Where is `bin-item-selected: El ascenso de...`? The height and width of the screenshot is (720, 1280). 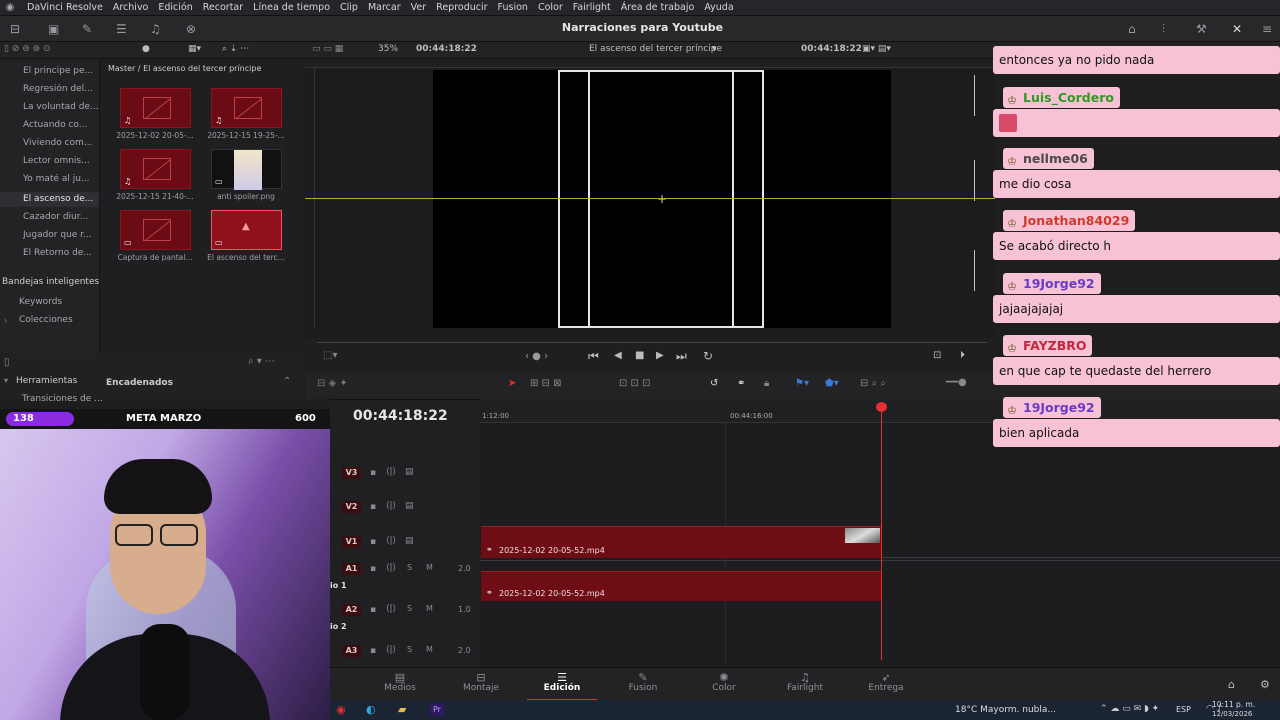
bin-item-selected: El ascenso de... is located at coordinates (49, 199).